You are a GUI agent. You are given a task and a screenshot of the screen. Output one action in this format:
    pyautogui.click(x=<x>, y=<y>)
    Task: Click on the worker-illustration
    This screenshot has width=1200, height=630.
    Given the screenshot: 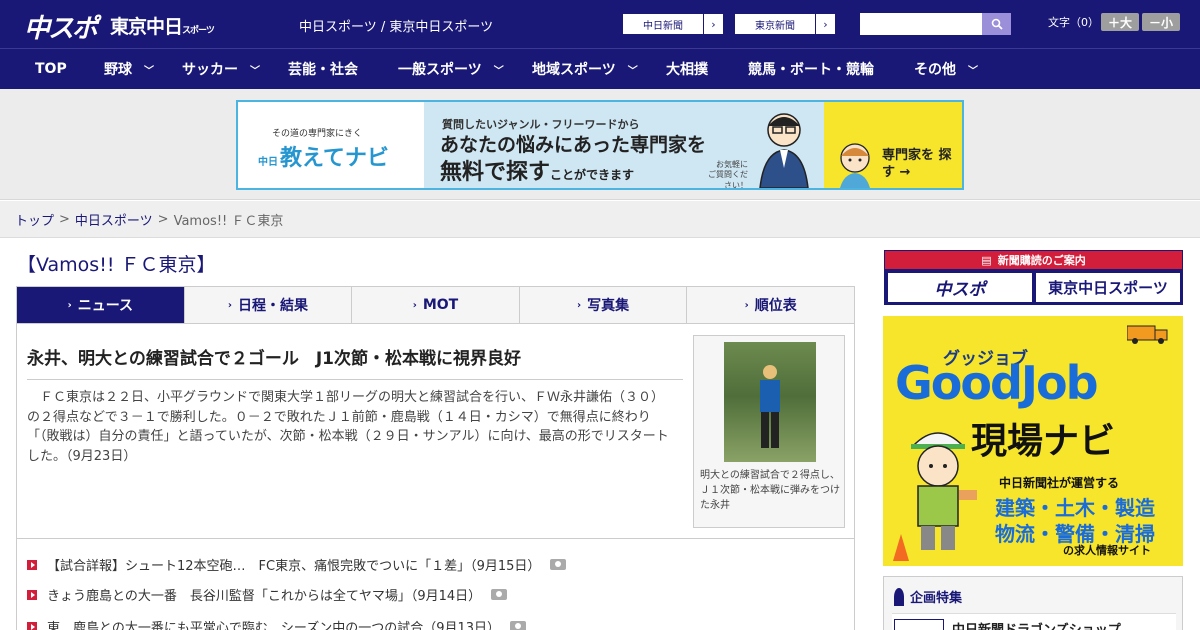 What is the action you would take?
    pyautogui.click(x=935, y=496)
    